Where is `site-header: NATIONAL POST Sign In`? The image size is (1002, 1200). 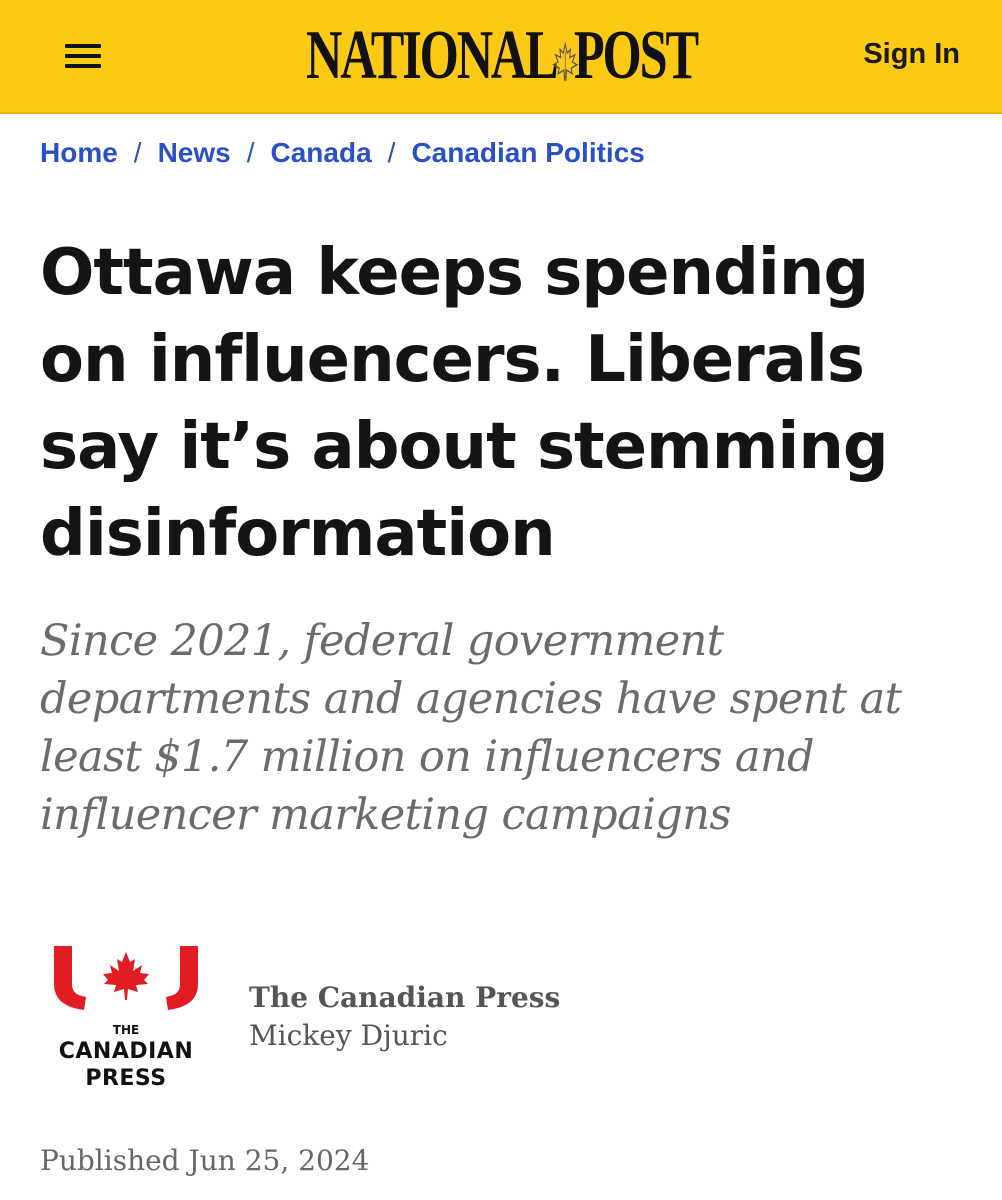
site-header: NATIONAL POST Sign In is located at coordinates (501, 57).